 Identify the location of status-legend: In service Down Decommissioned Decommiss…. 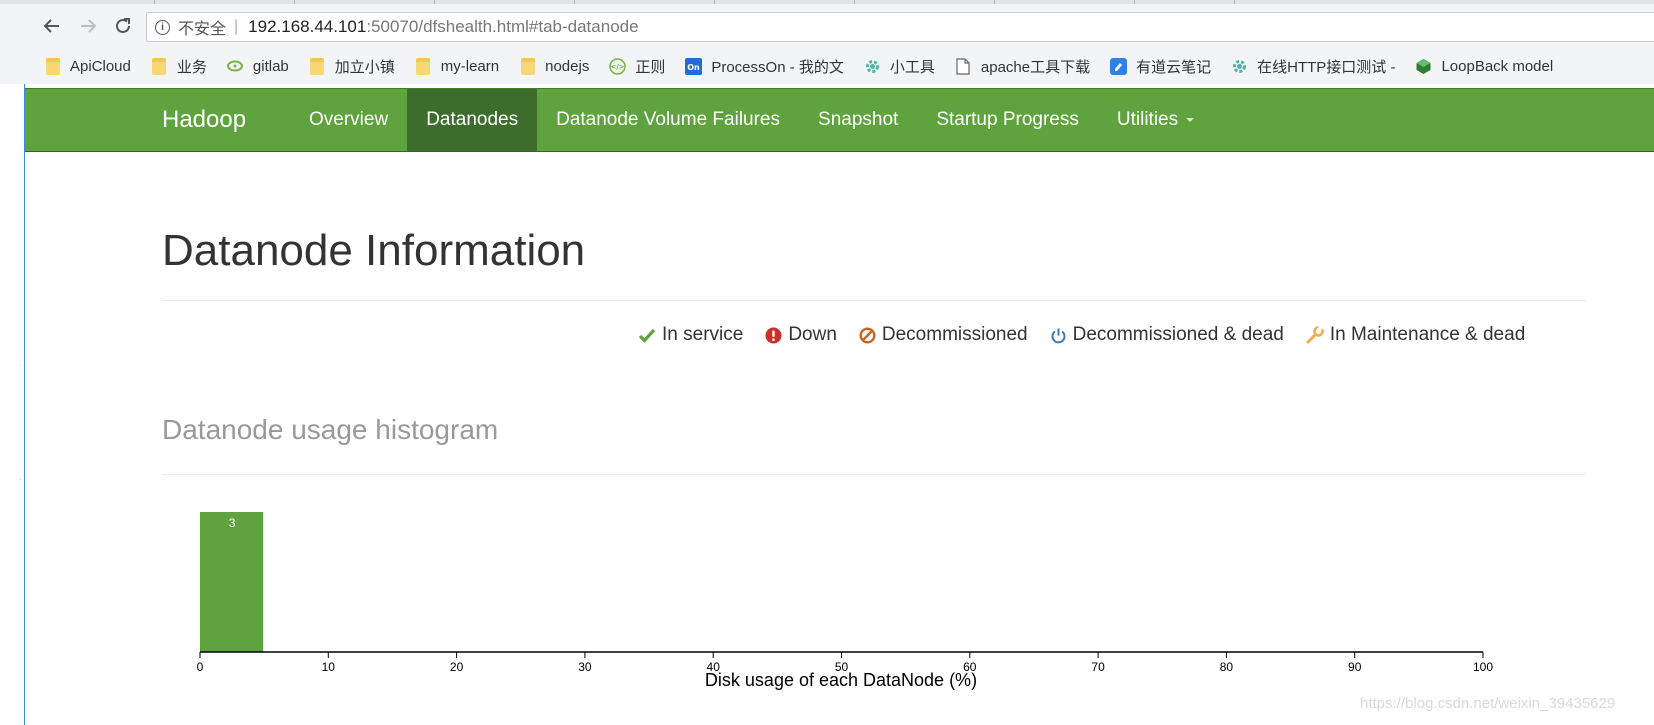
(1092, 335).